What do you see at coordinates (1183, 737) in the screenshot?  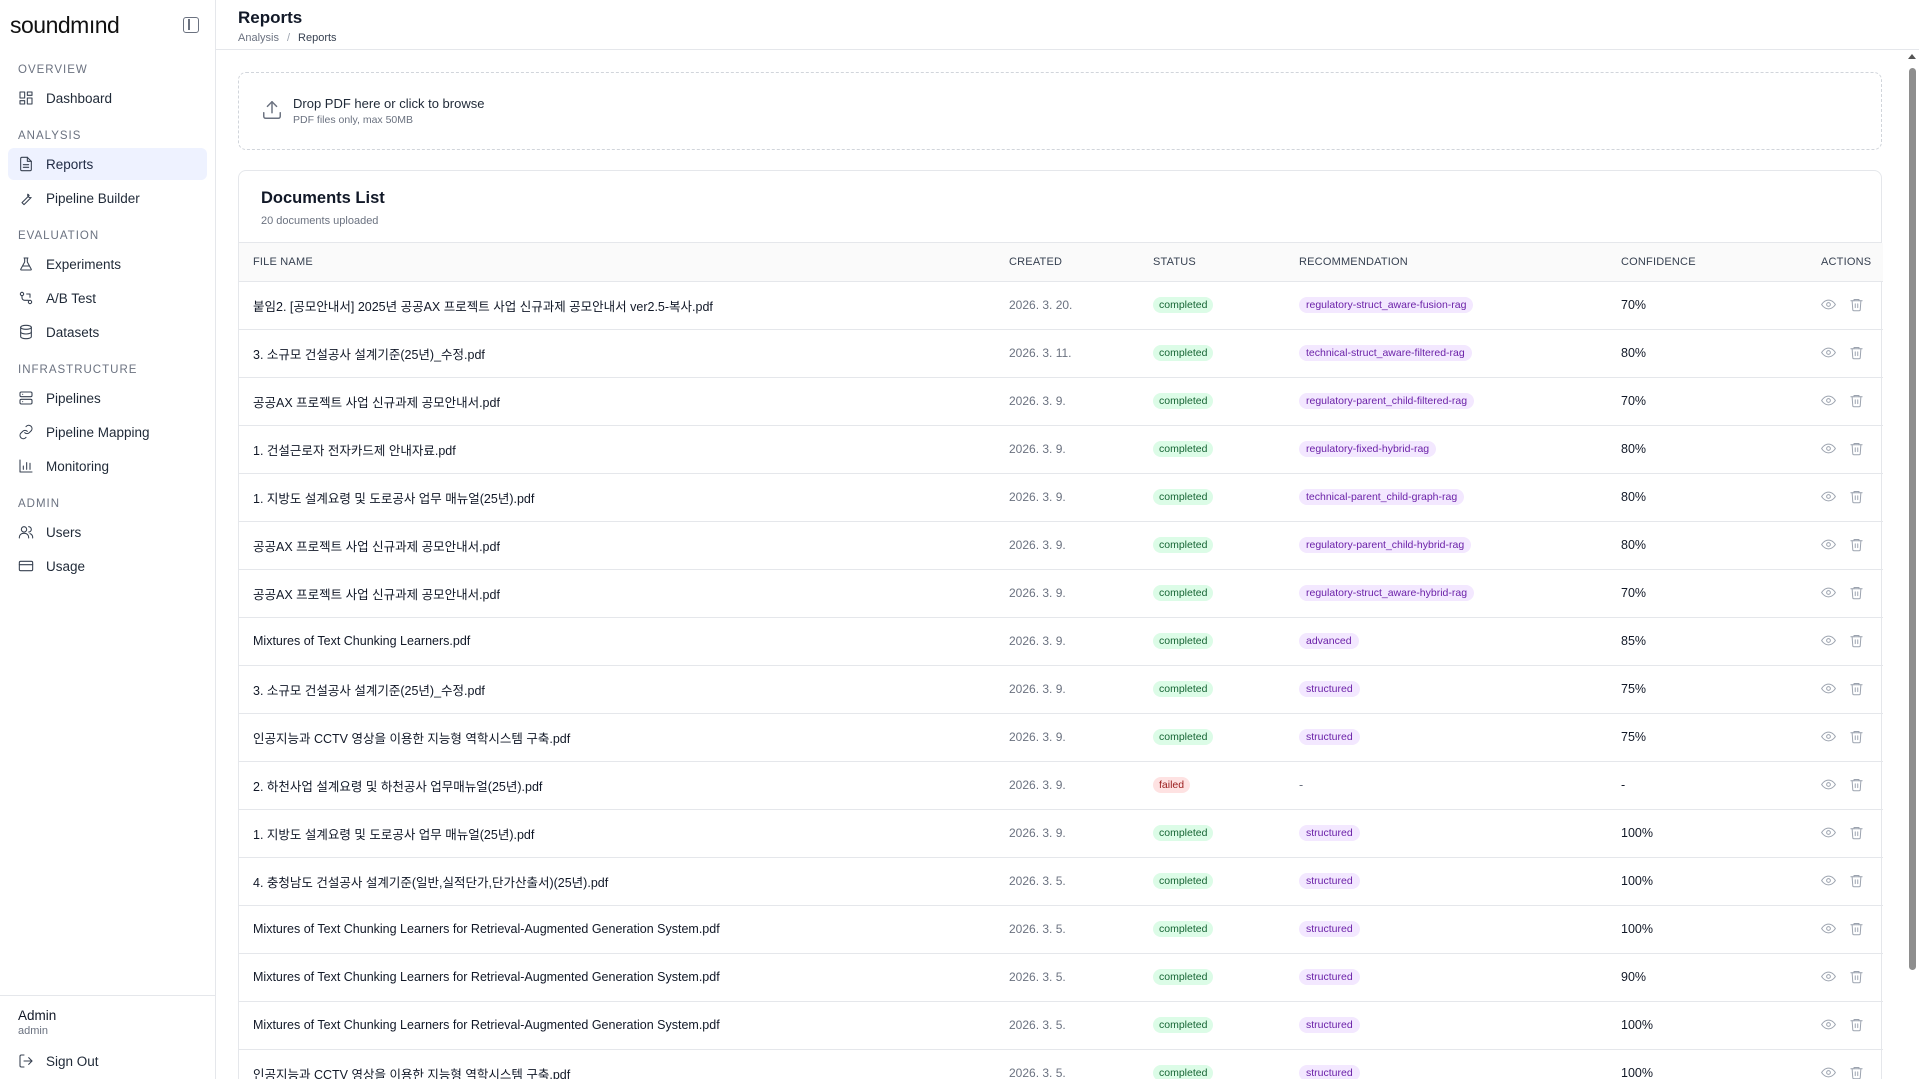 I see `status-badge: completed` at bounding box center [1183, 737].